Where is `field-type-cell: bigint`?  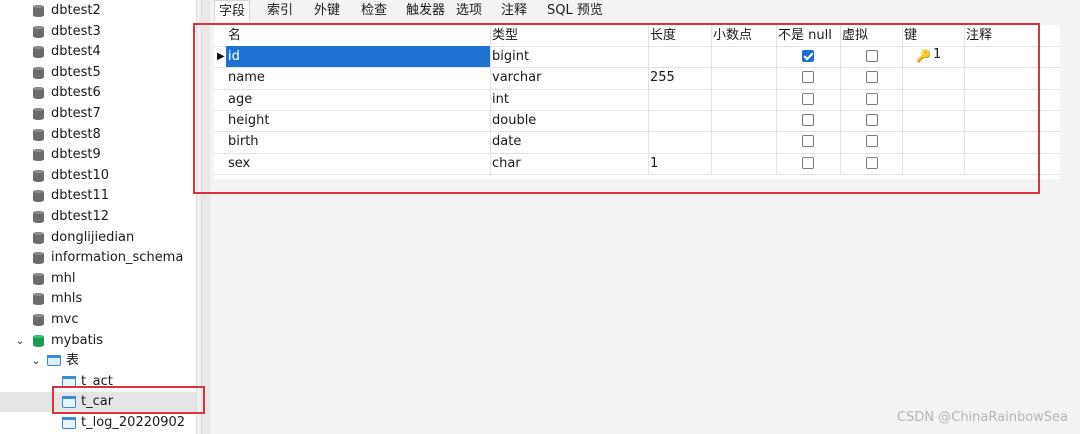
field-type-cell: bigint is located at coordinates (569, 56).